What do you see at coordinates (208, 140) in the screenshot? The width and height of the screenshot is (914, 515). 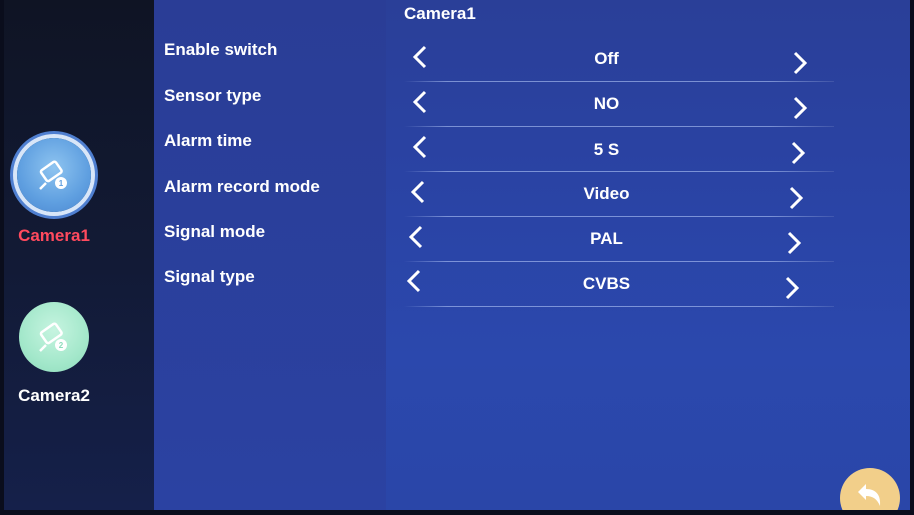 I see `alarm-time-label: Alarm time` at bounding box center [208, 140].